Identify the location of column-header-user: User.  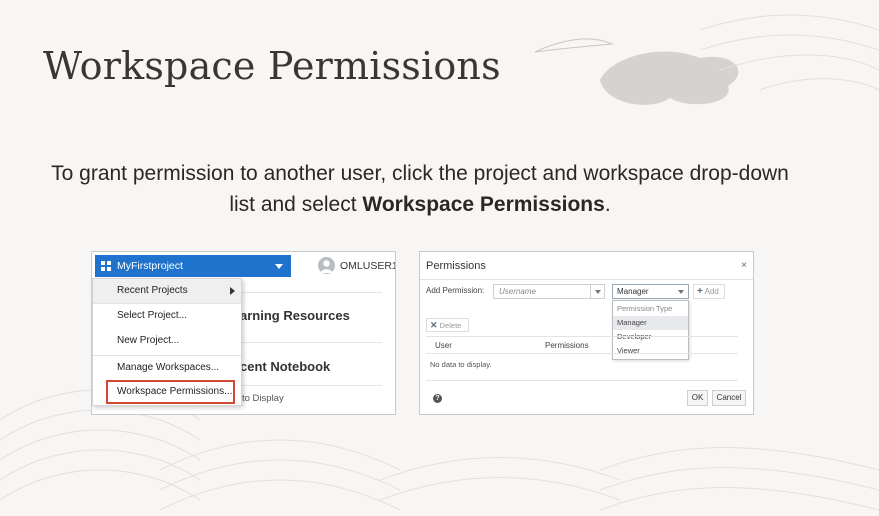
(443, 345).